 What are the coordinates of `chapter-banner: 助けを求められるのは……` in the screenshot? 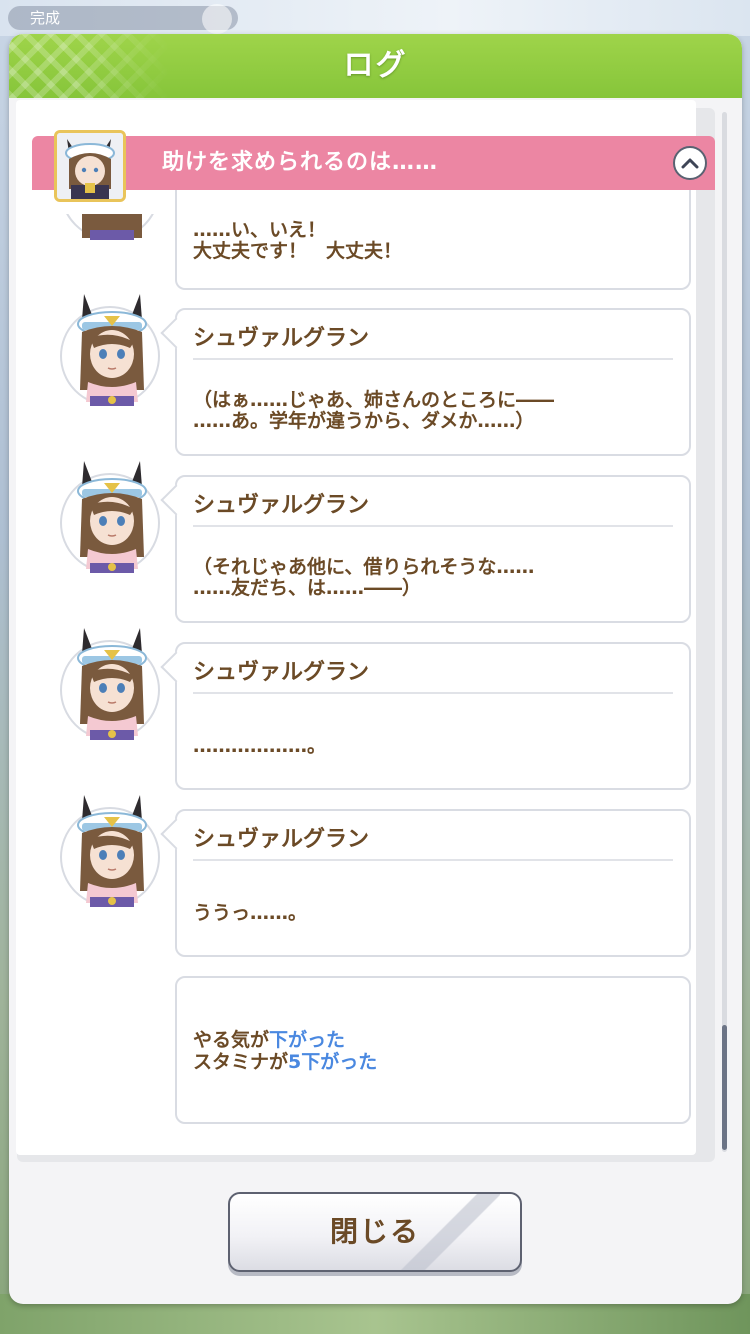 It's located at (373, 163).